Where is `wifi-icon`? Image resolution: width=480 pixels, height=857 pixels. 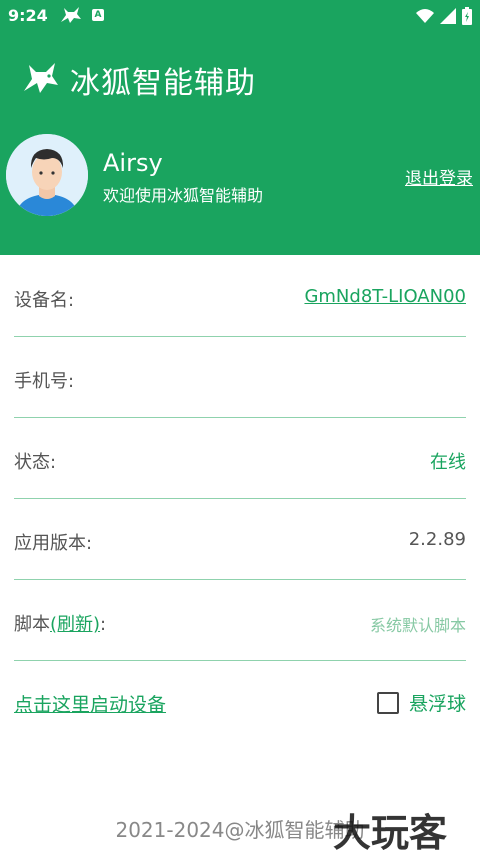 wifi-icon is located at coordinates (425, 18).